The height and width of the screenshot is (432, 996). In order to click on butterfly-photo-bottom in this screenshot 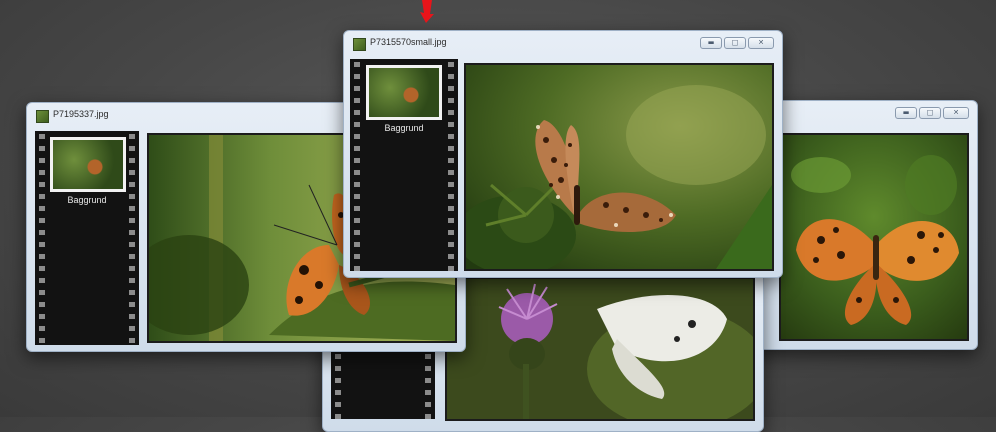, I will do `click(600, 349)`.